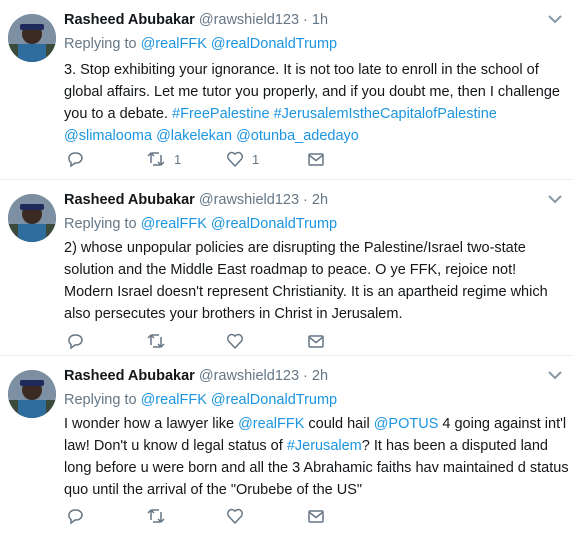 The width and height of the screenshot is (573, 534). Describe the element at coordinates (315, 20) in the screenshot. I see `timestamp: · 1h` at that location.